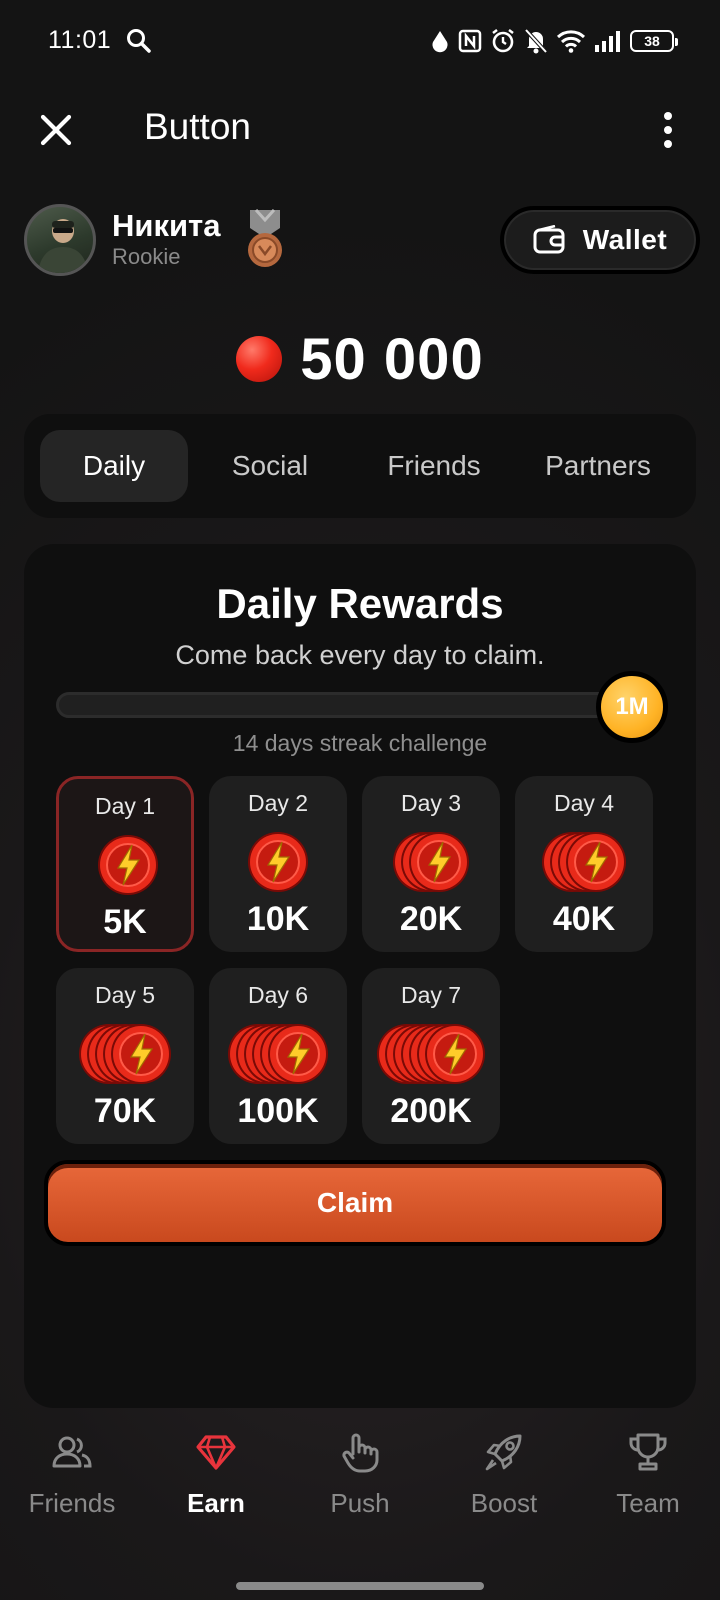 The width and height of the screenshot is (720, 1600). Describe the element at coordinates (571, 41) in the screenshot. I see `wifi-icon` at that location.